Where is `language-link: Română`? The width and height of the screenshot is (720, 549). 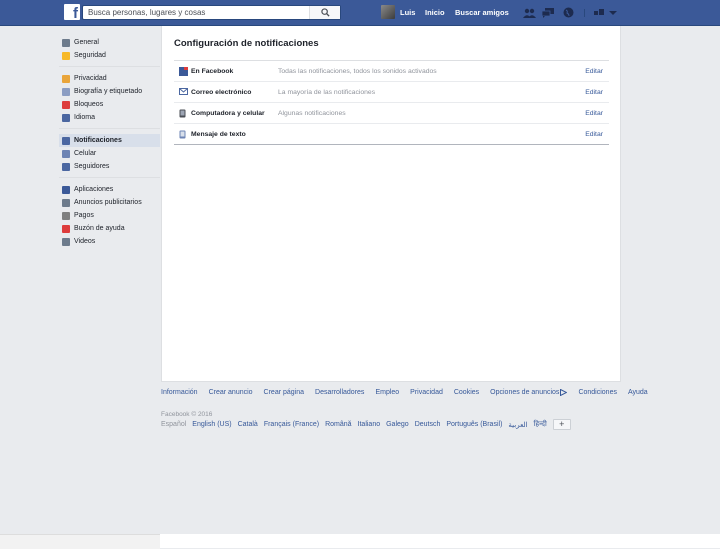
language-link: Română is located at coordinates (338, 424).